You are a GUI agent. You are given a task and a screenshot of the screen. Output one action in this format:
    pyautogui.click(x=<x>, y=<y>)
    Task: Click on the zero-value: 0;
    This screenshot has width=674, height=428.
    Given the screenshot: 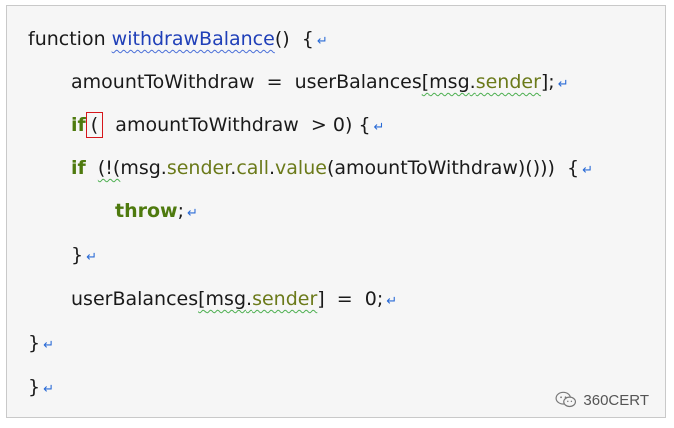 What is the action you would take?
    pyautogui.click(x=374, y=299)
    